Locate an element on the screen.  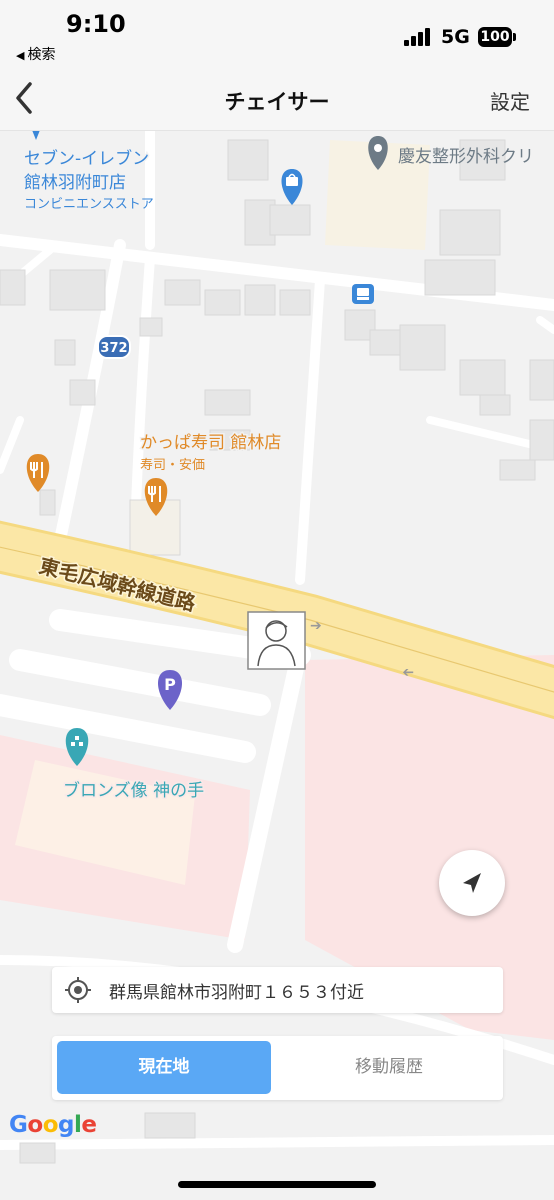
user-location-marker is located at coordinates (276, 640).